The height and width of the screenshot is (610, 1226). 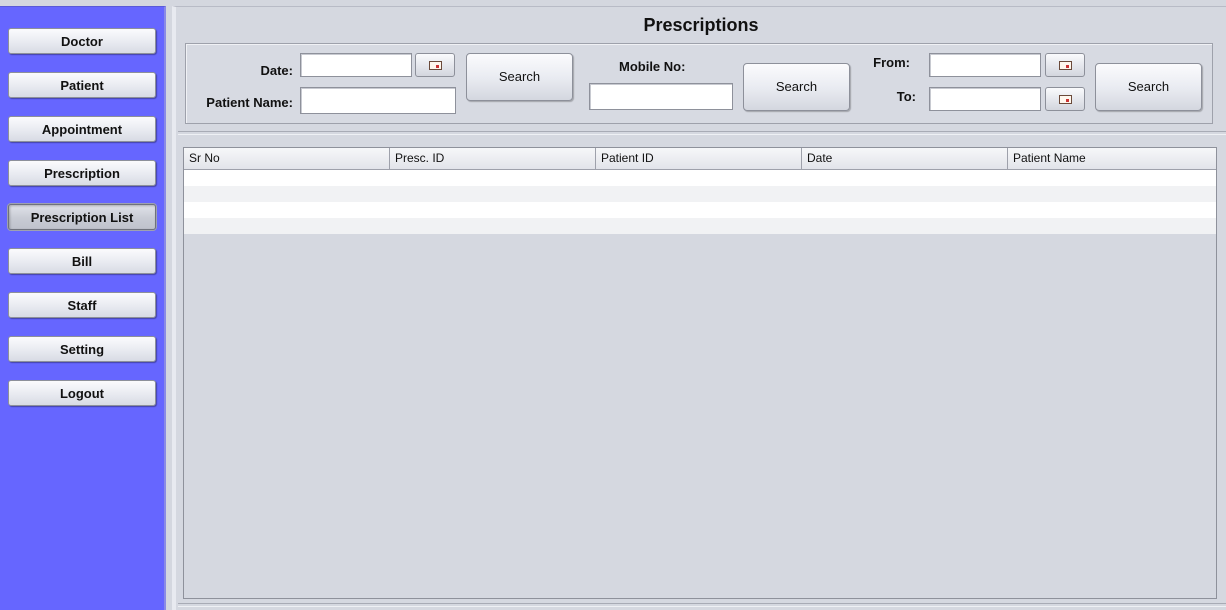 What do you see at coordinates (82, 173) in the screenshot?
I see `nav-prescription-button: Prescription` at bounding box center [82, 173].